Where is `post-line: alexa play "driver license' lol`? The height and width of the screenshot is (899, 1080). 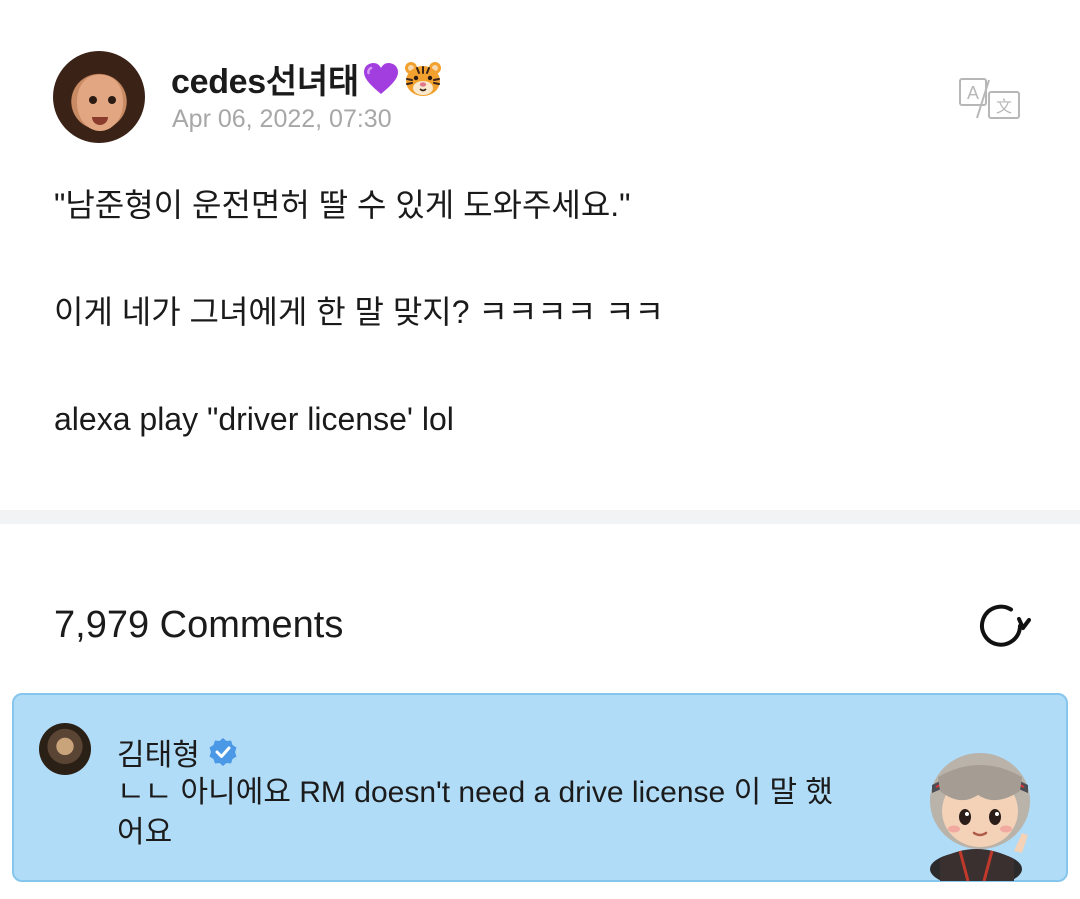 post-line: alexa play "driver license' lol is located at coordinates (254, 419).